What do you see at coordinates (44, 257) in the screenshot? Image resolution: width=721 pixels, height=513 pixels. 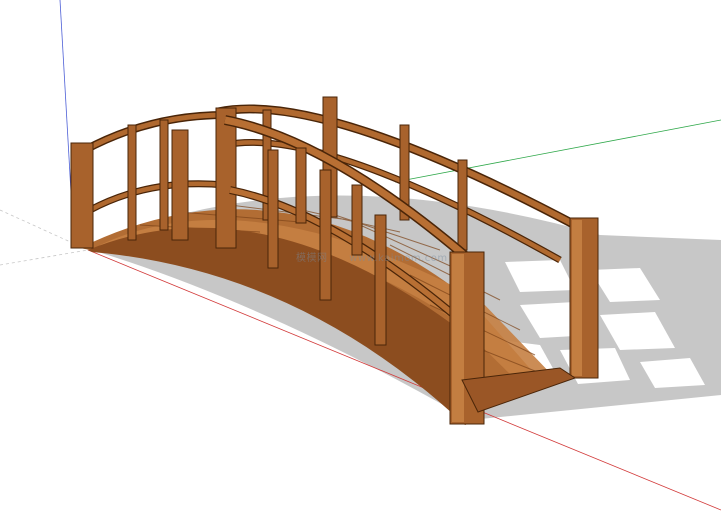 I see `dashed-axis-line` at bounding box center [44, 257].